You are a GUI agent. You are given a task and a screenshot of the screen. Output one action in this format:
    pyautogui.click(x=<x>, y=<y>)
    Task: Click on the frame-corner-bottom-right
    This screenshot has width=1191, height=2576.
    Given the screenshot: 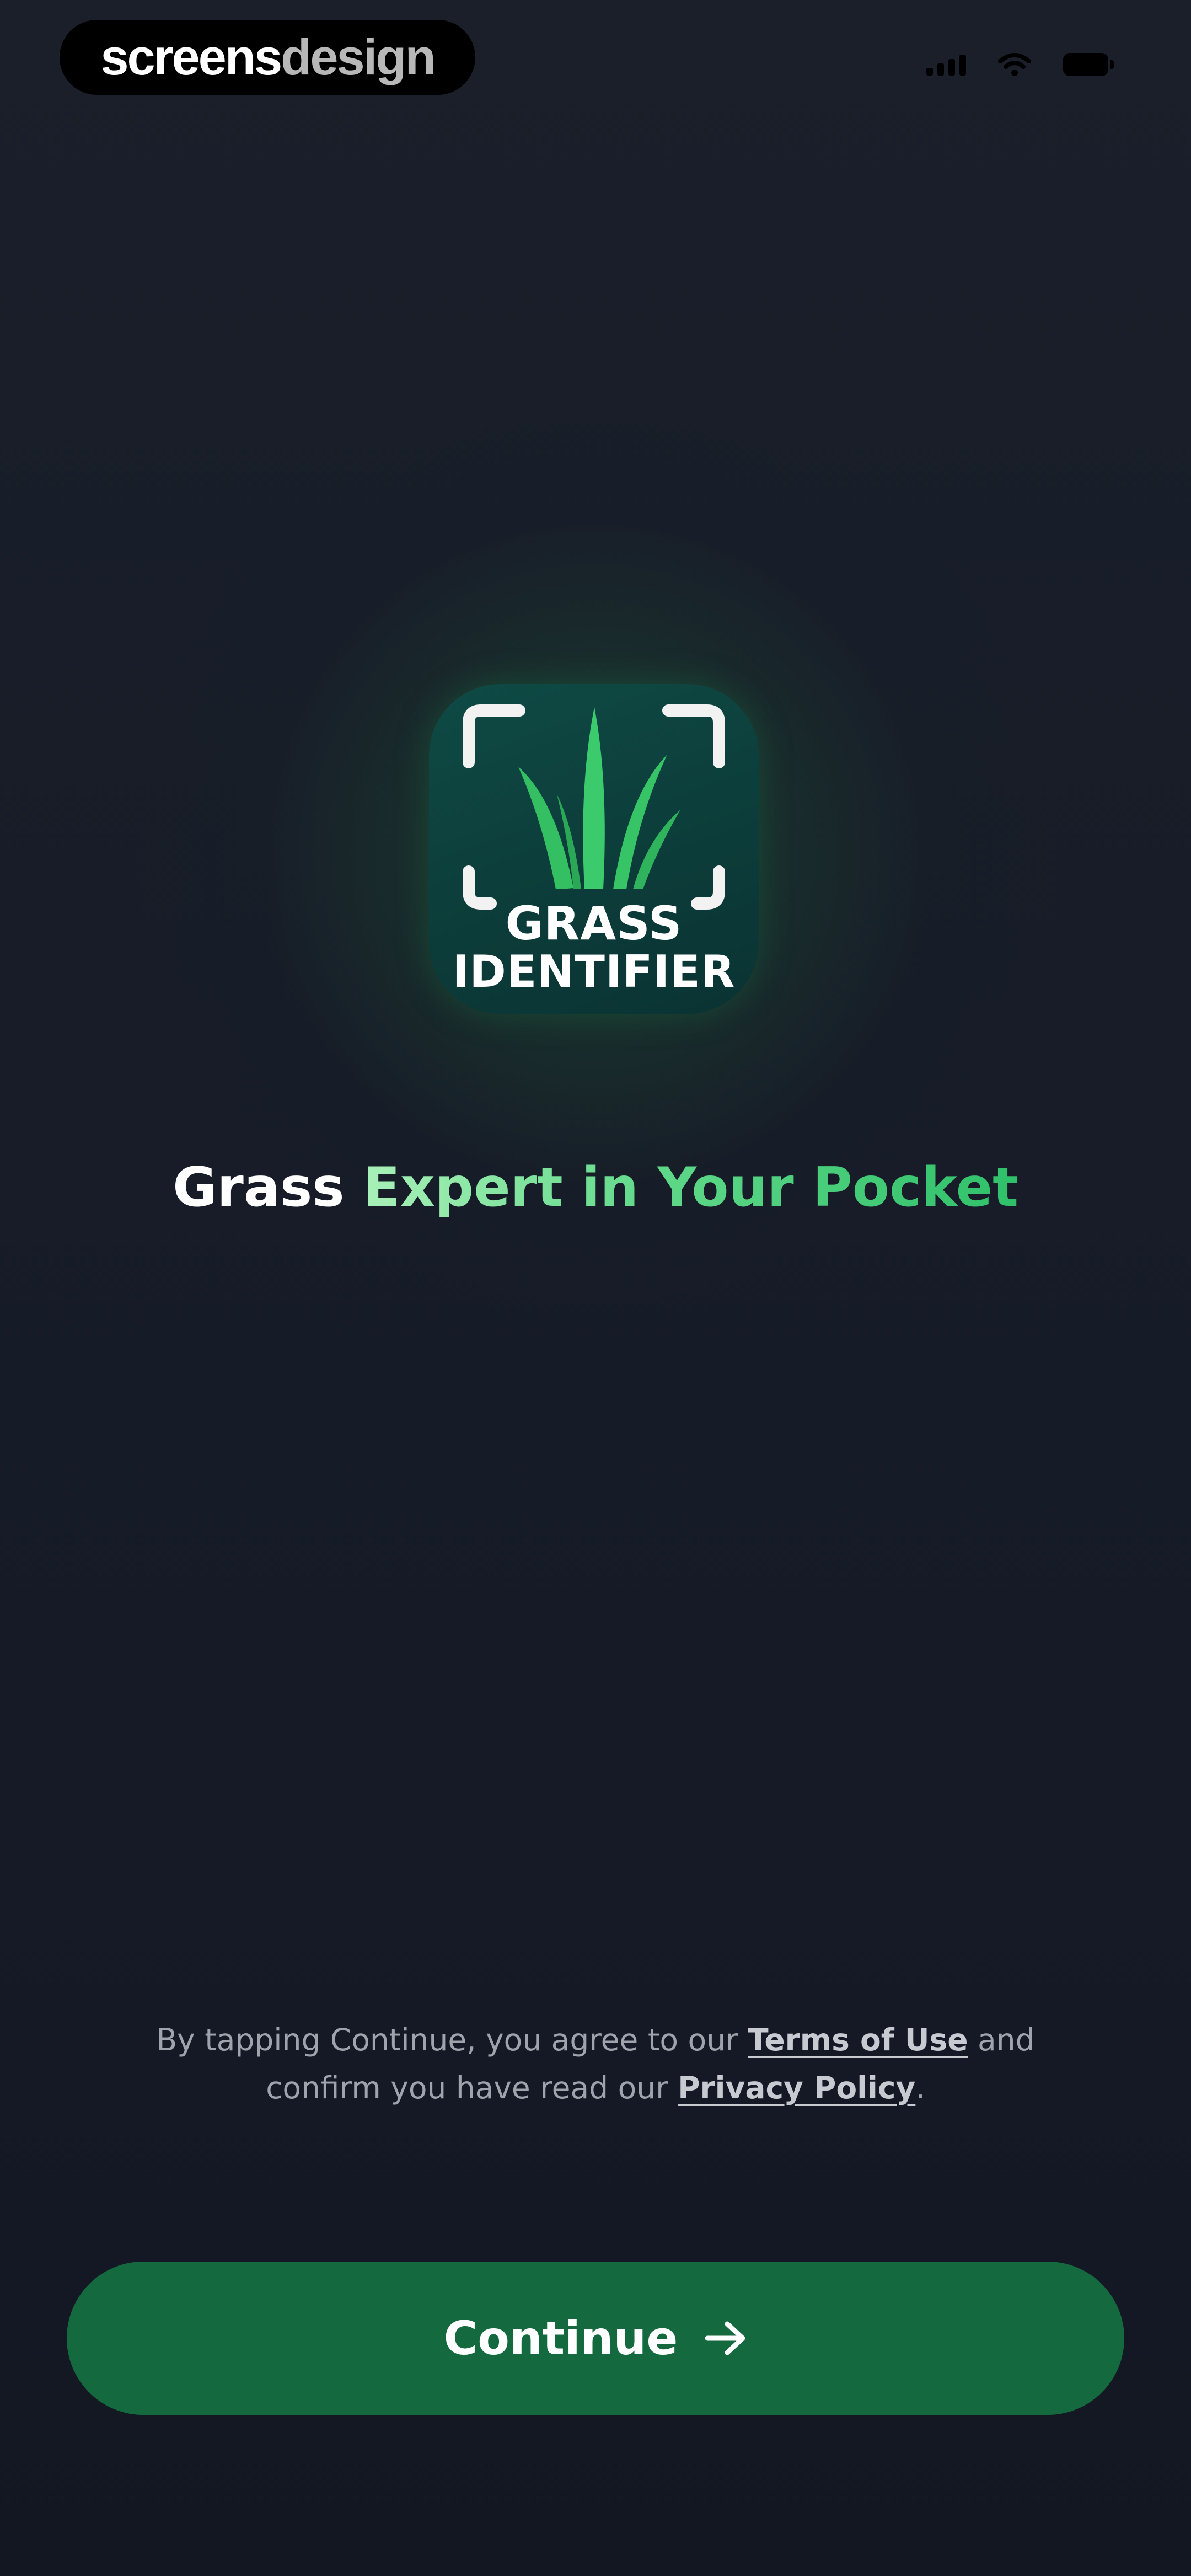 What is the action you would take?
    pyautogui.click(x=708, y=887)
    